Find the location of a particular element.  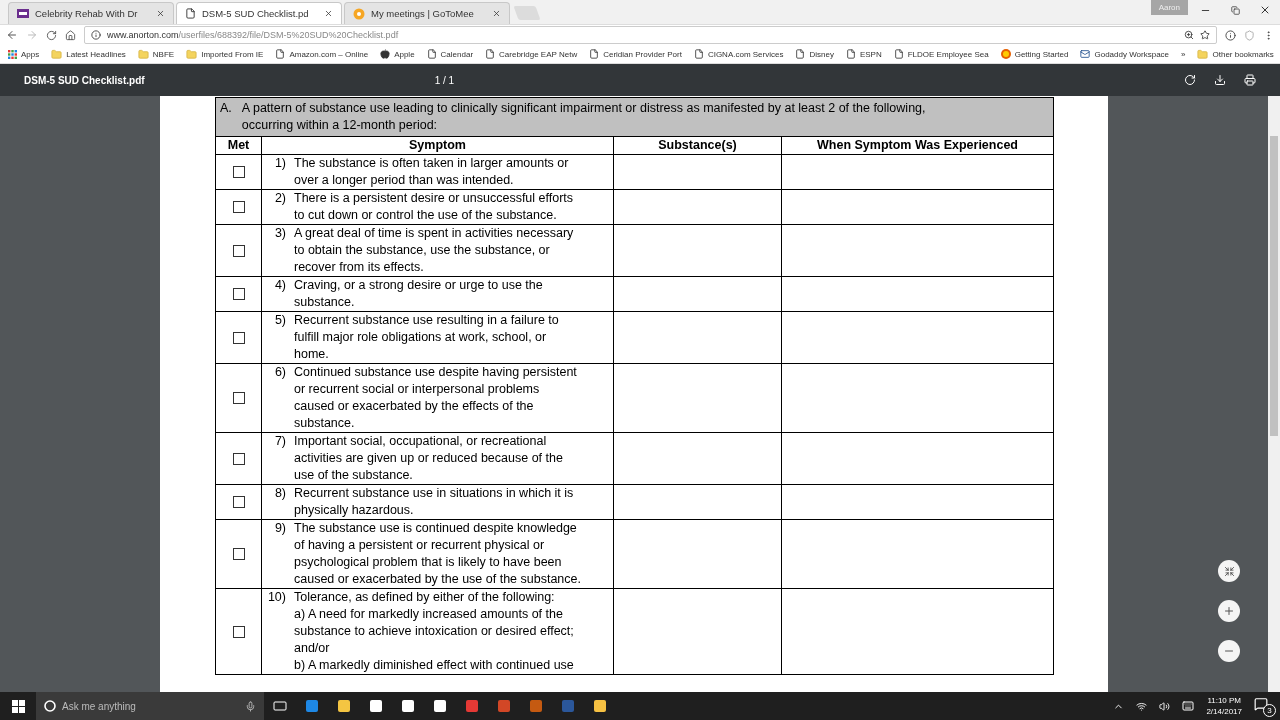

other-bookmarks: Other bookmarks is located at coordinates (1235, 54).